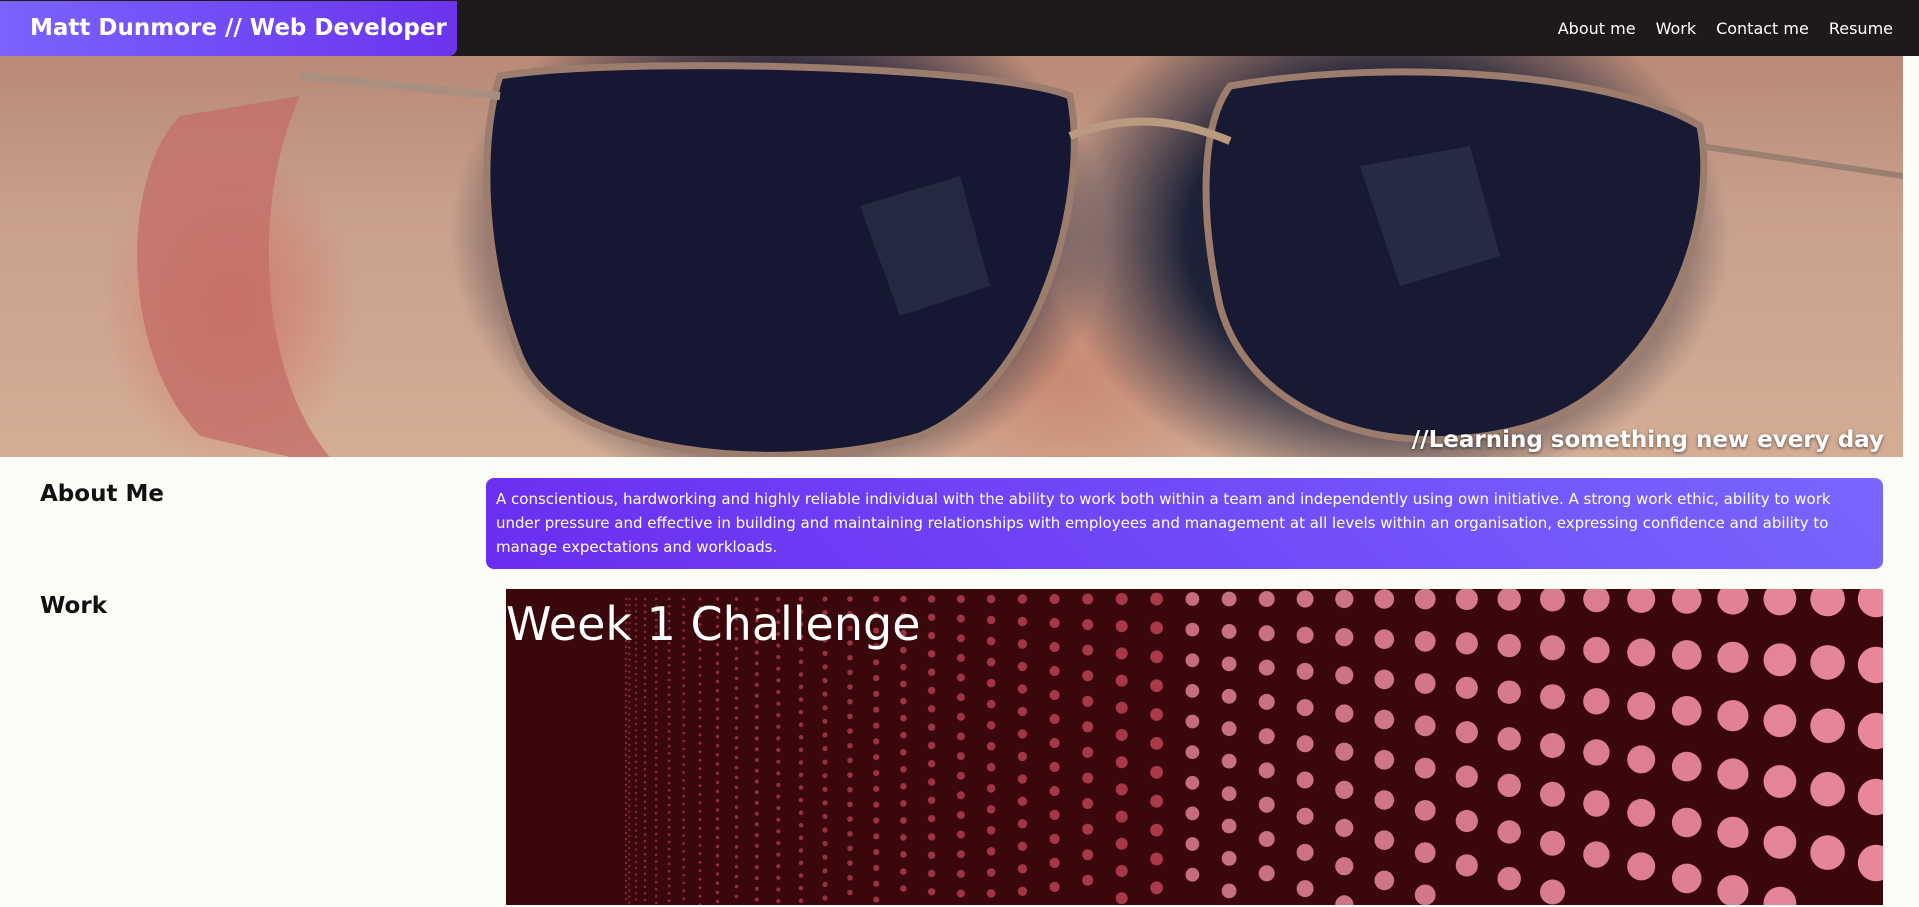  What do you see at coordinates (713, 624) in the screenshot?
I see `project-title: Week 1 Challenge` at bounding box center [713, 624].